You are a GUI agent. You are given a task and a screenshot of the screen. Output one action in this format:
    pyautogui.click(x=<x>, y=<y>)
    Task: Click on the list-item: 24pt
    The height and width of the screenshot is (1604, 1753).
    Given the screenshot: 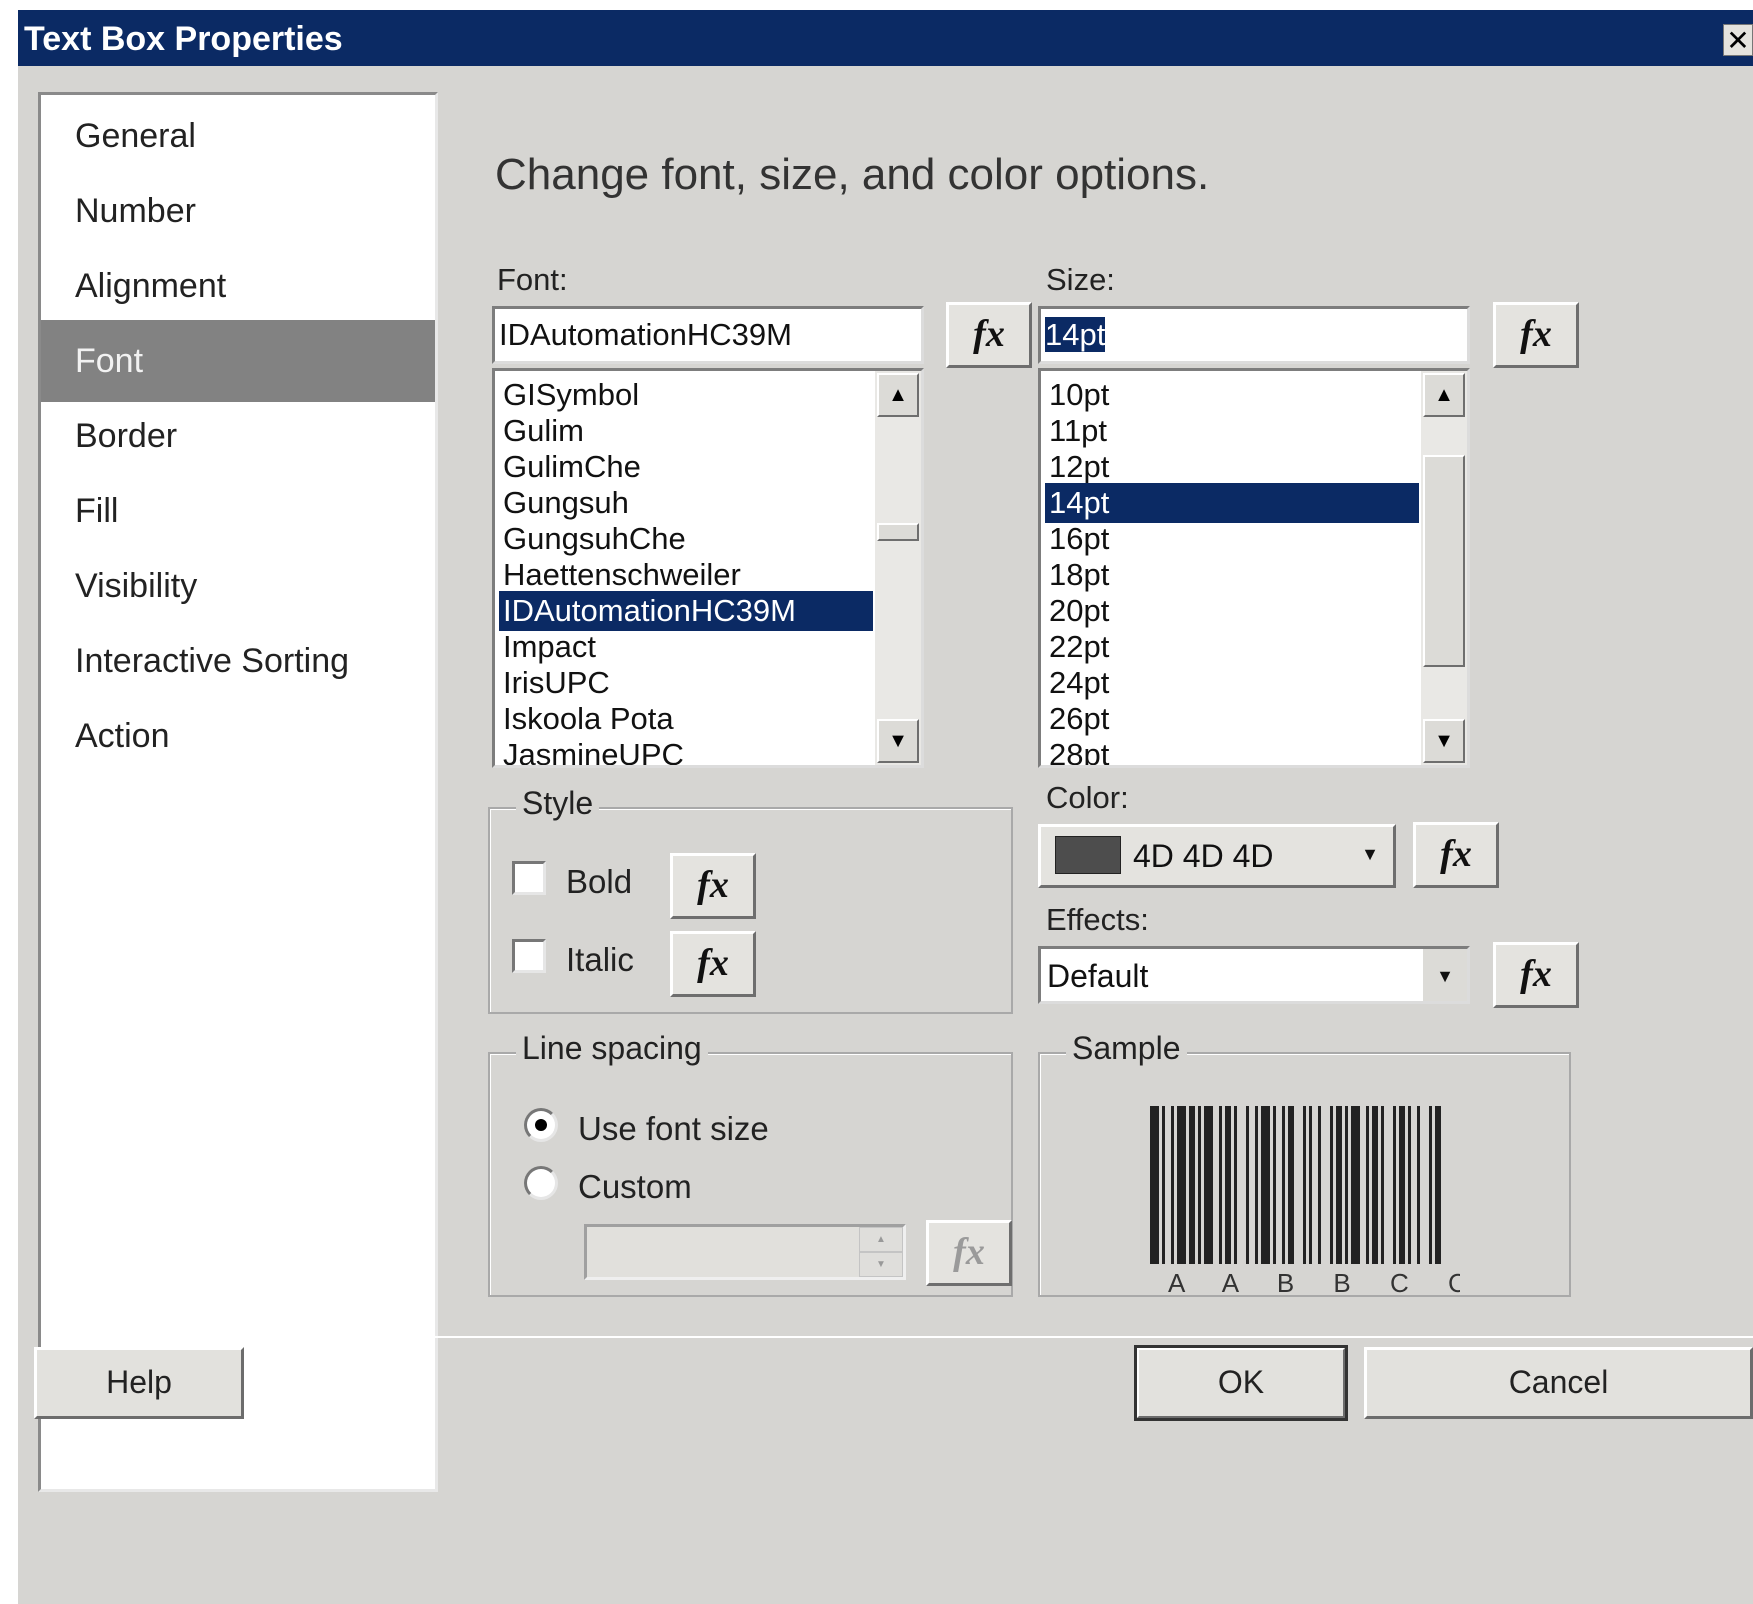 What is the action you would take?
    pyautogui.click(x=1232, y=683)
    